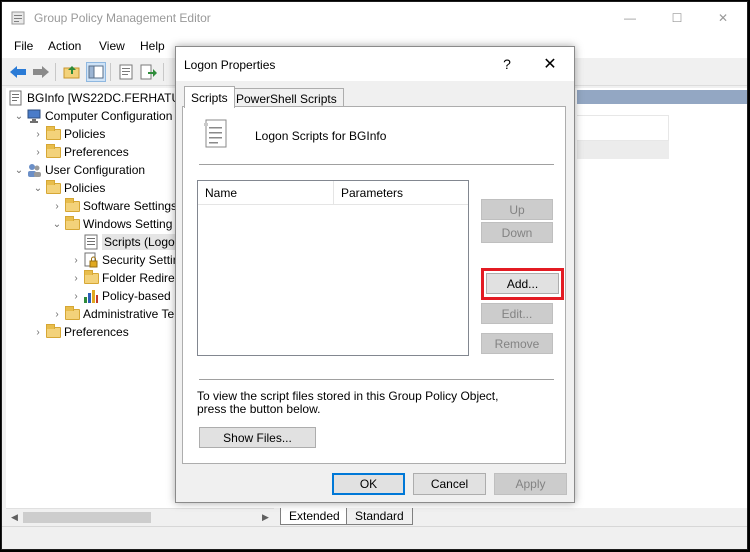  I want to click on horizontal-scrollbar: ◀ ▶, so click(140, 516).